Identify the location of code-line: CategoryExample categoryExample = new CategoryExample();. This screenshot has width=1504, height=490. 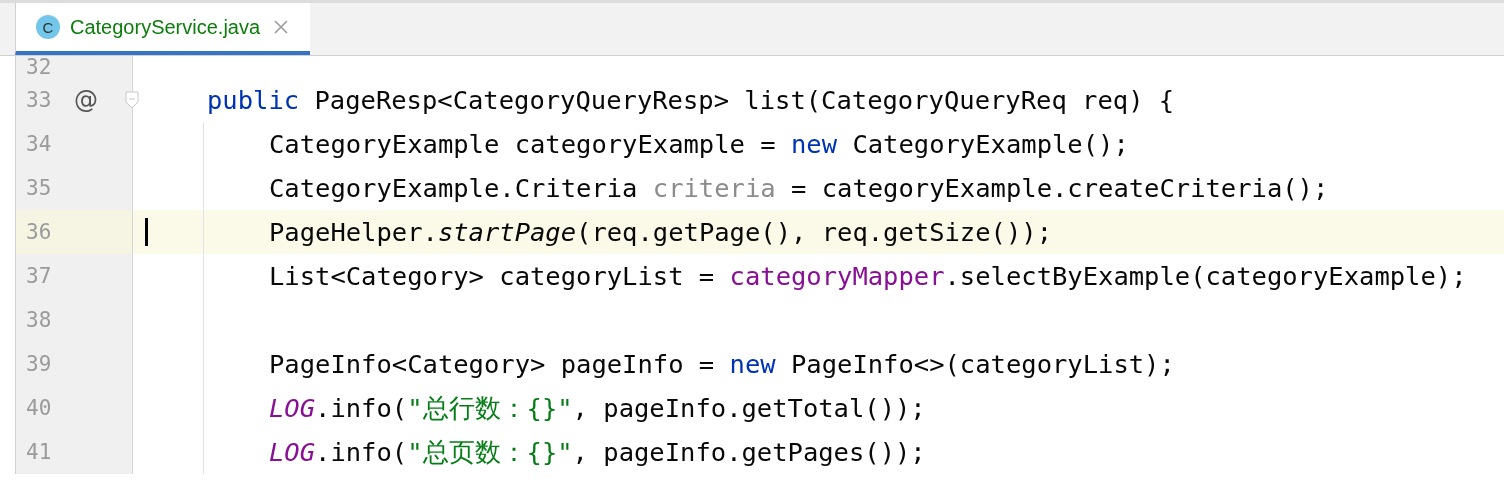
(699, 144).